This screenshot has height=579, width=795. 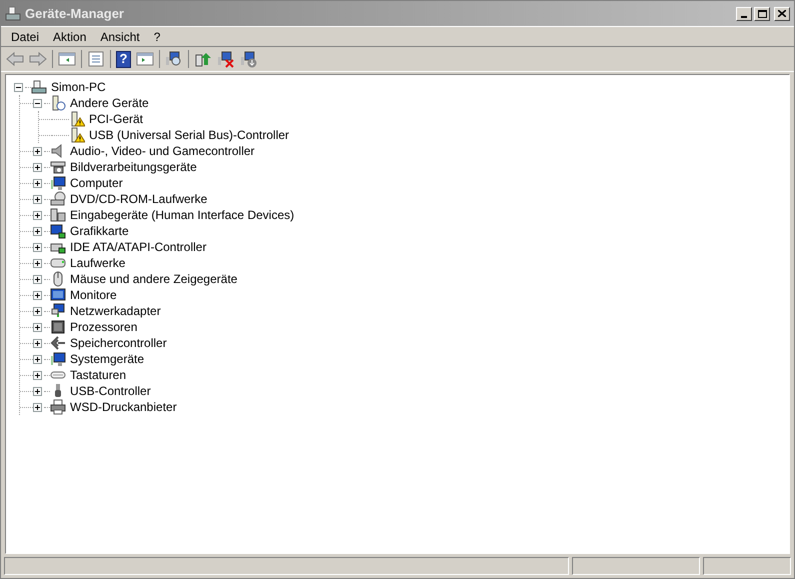 I want to click on tree-item: Simon-PC, so click(x=78, y=87).